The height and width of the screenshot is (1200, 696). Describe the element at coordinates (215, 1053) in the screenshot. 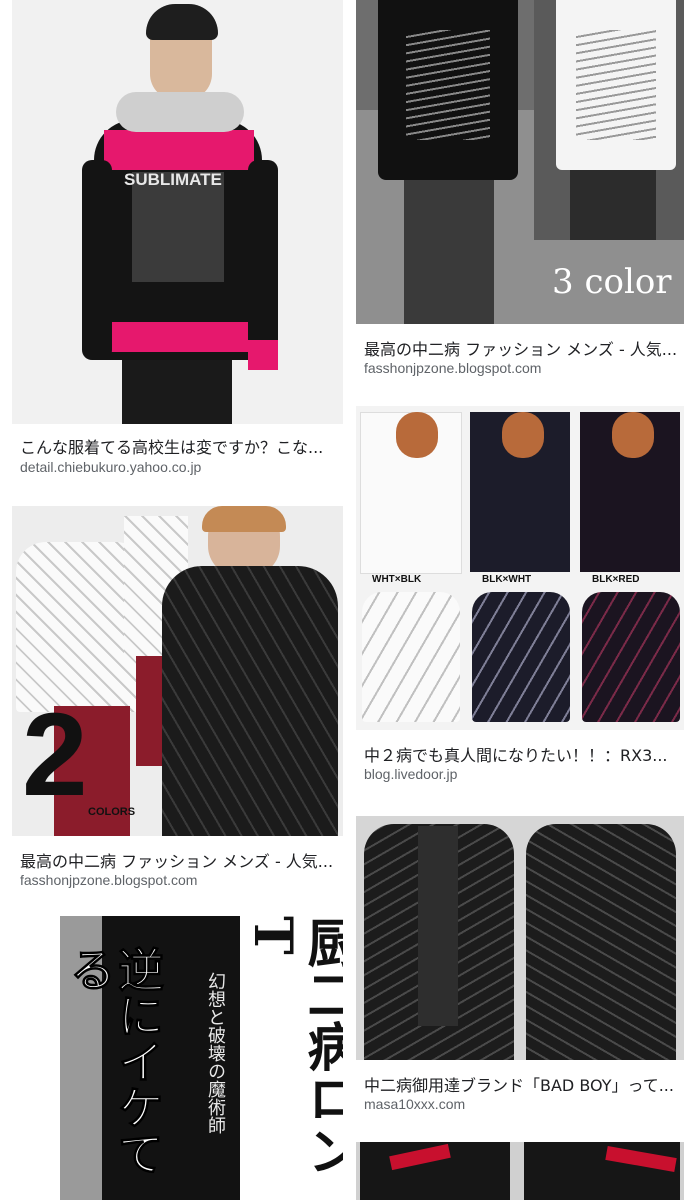

I see `vertical-text: 幻想と破壊の魔術師` at that location.